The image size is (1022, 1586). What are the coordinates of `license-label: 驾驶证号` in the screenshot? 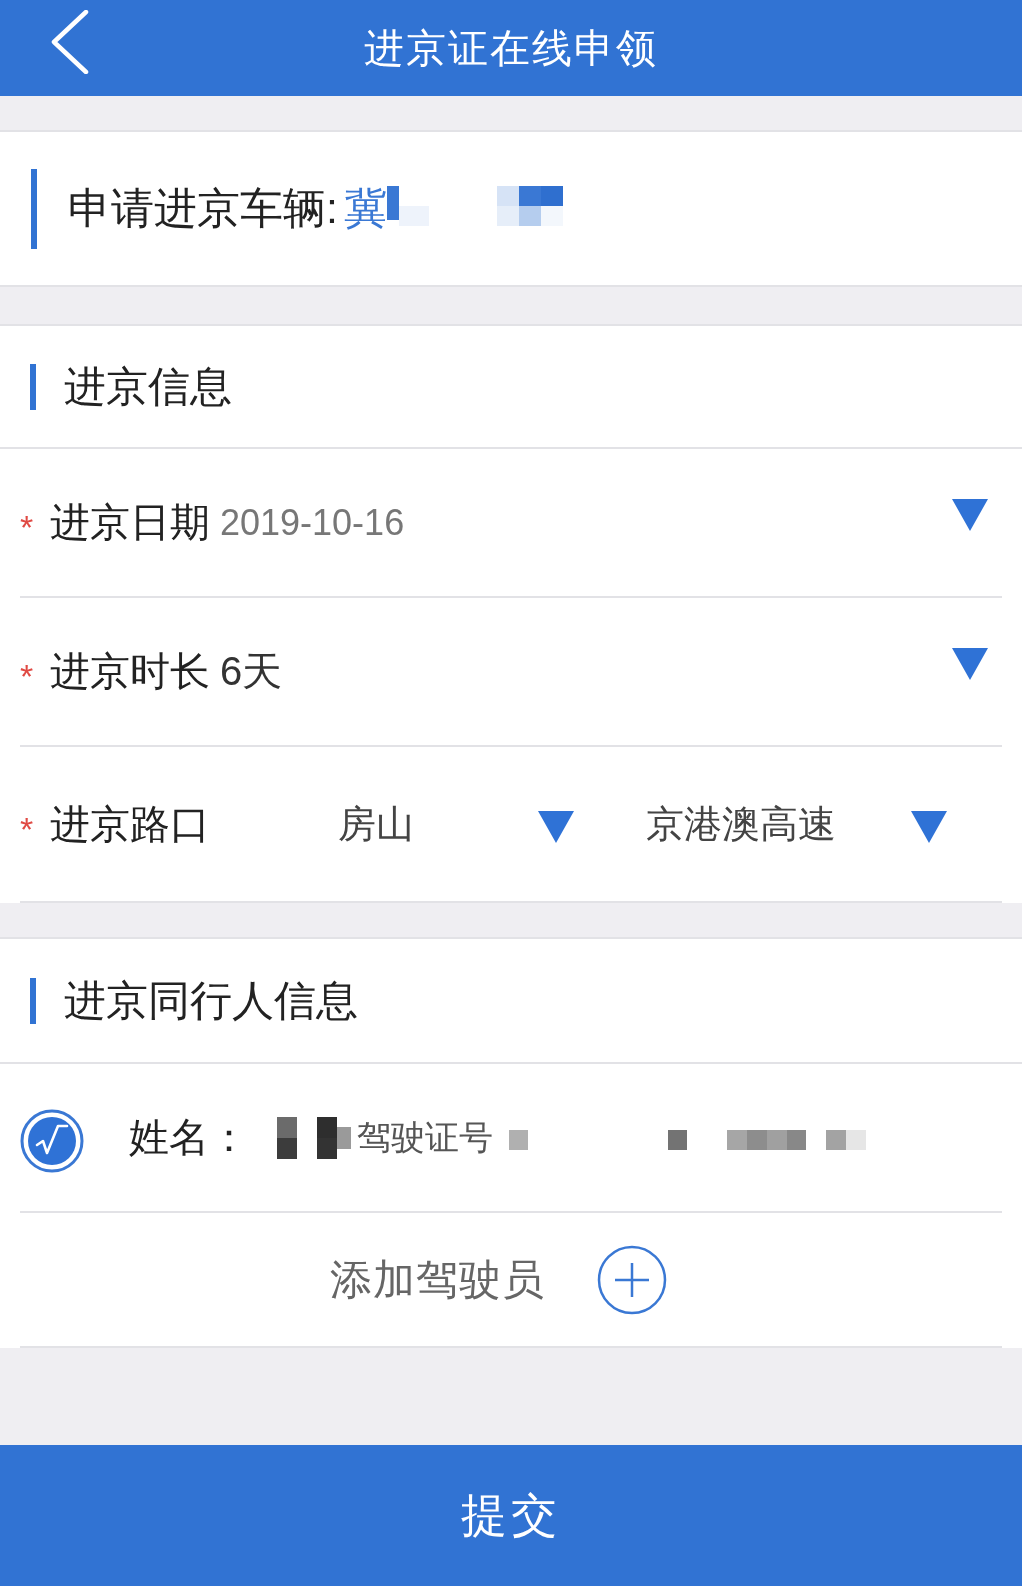 It's located at (425, 1137).